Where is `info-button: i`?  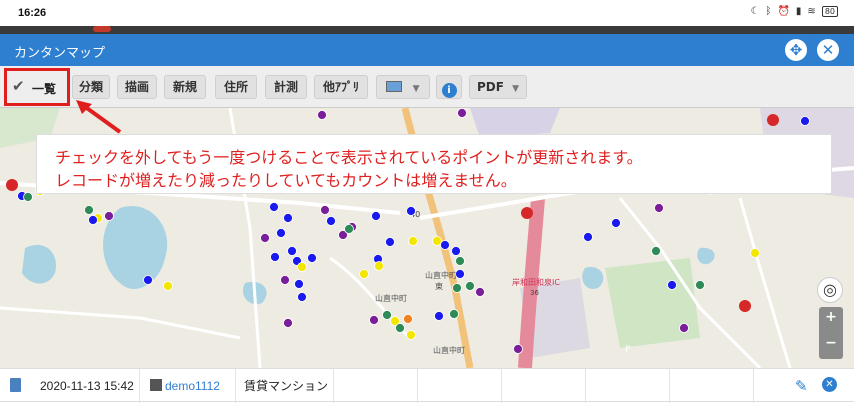 info-button: i is located at coordinates (449, 87).